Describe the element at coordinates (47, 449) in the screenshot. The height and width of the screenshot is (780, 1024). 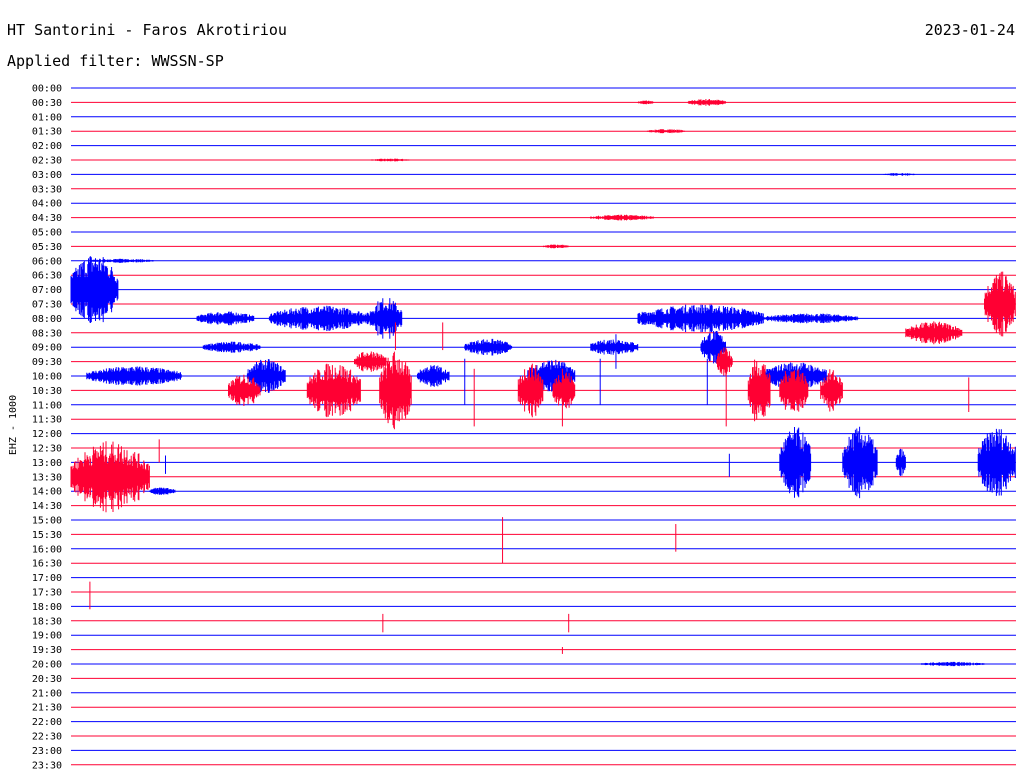
I see `time-tick-label: 12:30` at that location.